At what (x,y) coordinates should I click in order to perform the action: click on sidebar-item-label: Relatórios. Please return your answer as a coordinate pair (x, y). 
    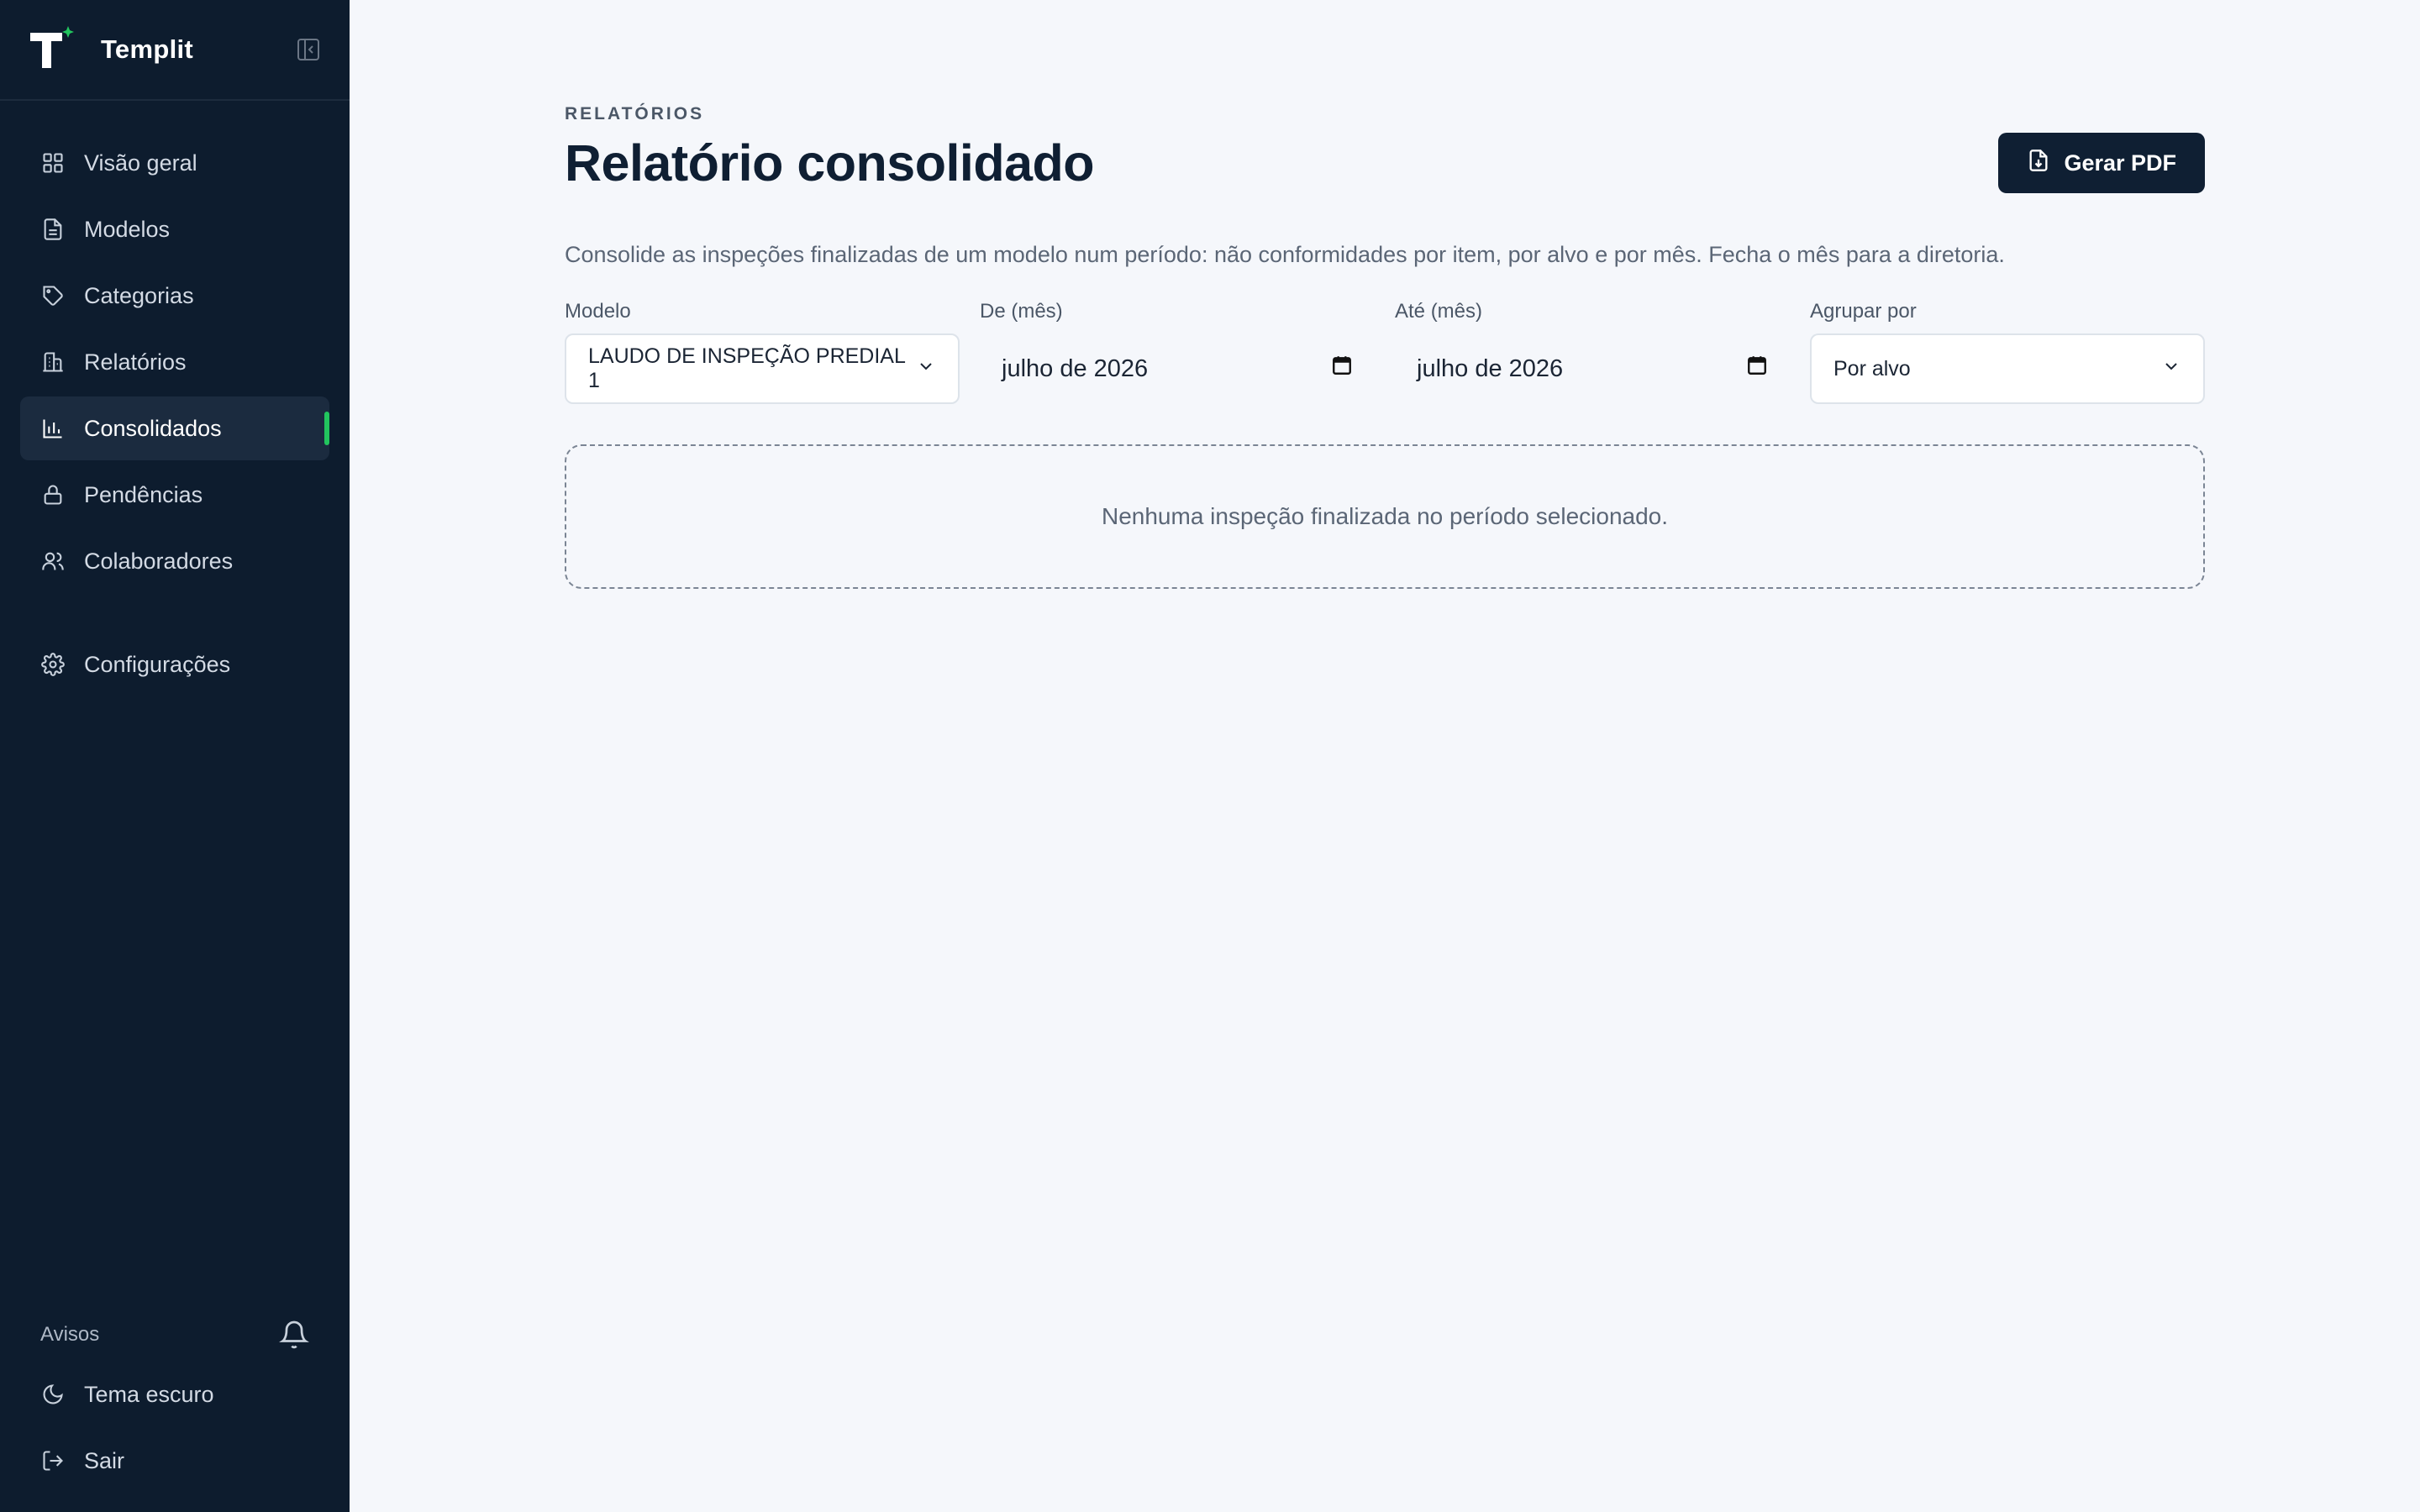
    Looking at the image, I should click on (135, 362).